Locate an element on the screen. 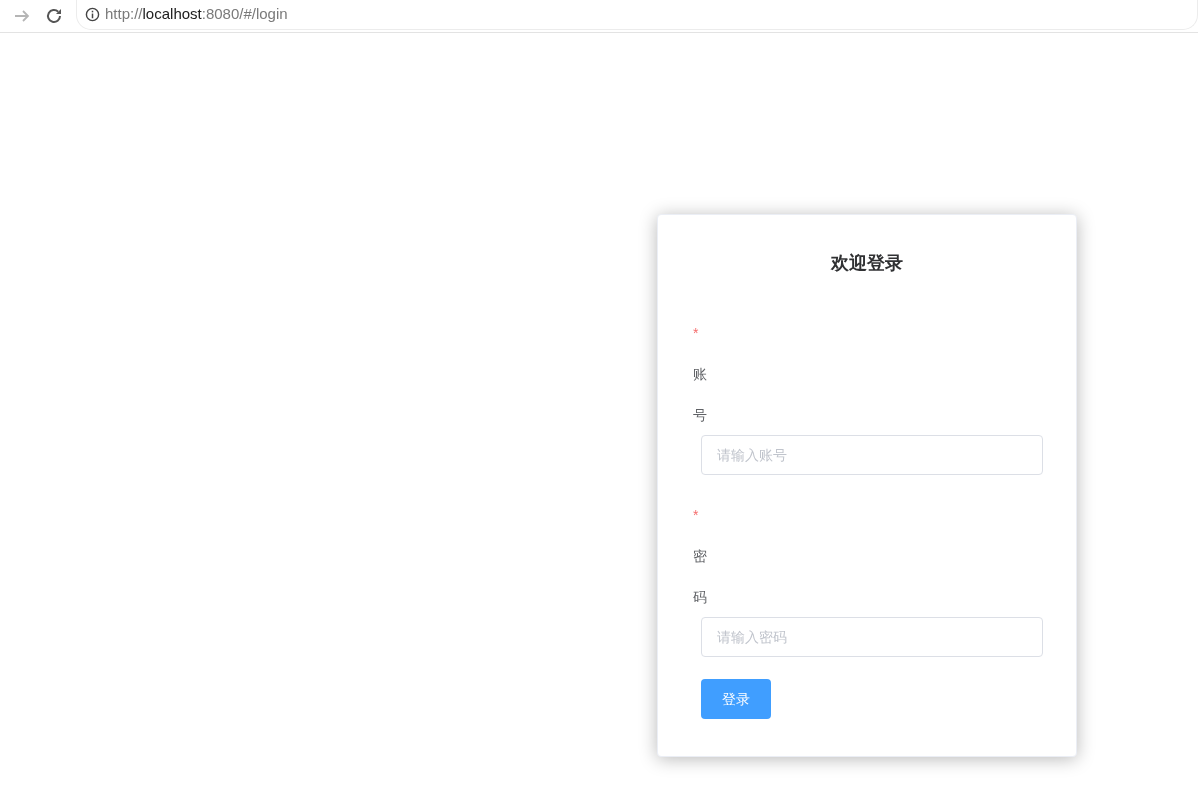 This screenshot has height=787, width=1198. info-icon is located at coordinates (92, 14).